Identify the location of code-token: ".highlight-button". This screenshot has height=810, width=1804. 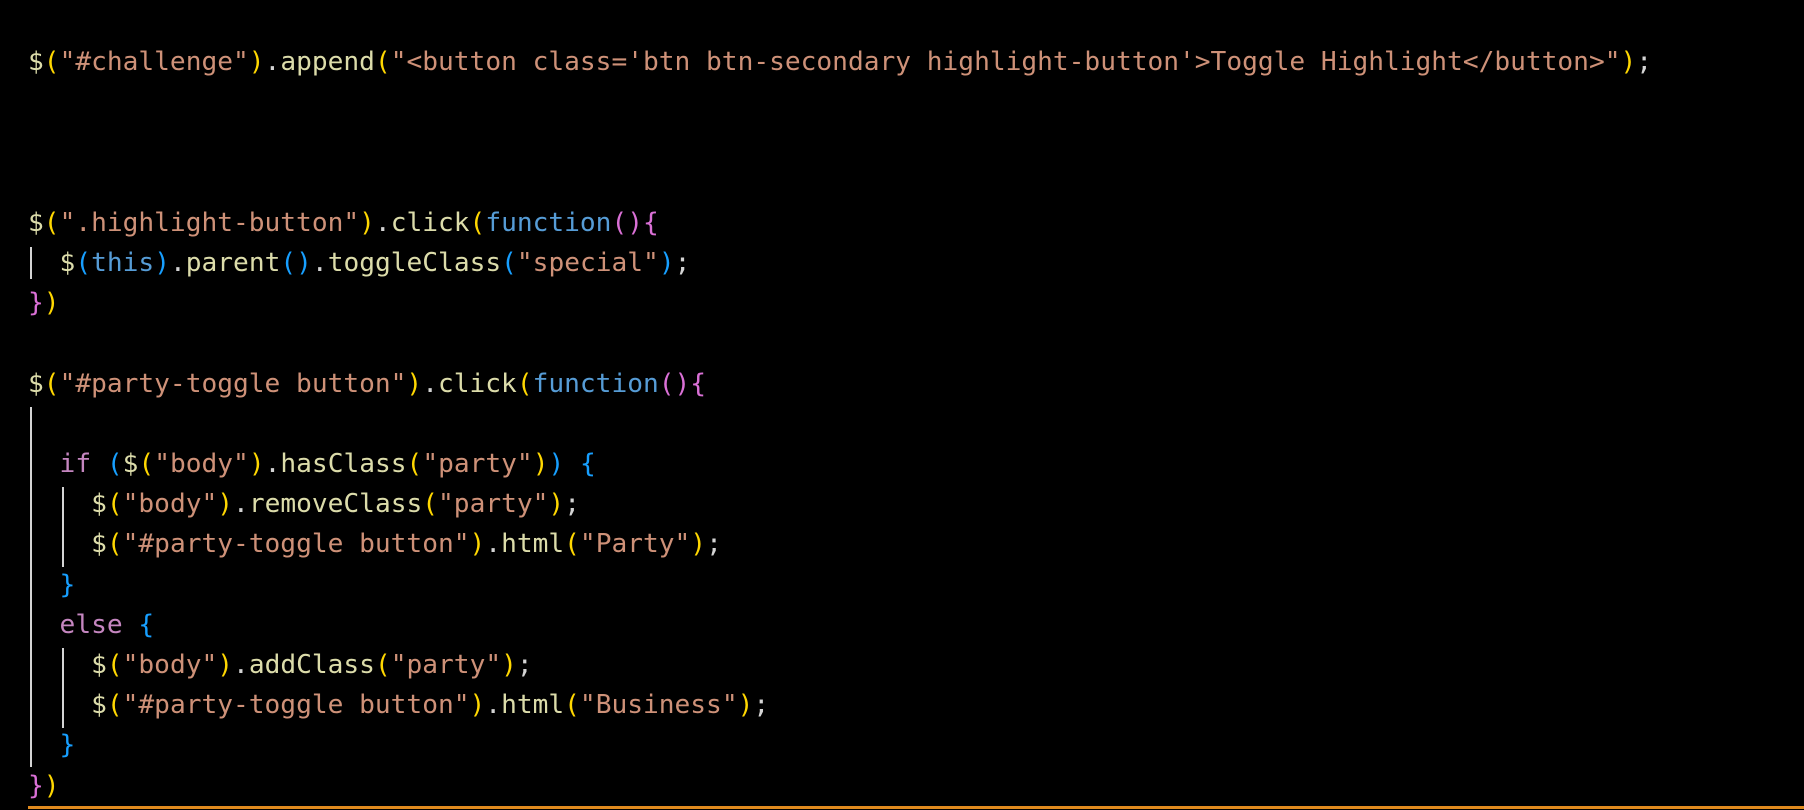
(209, 222).